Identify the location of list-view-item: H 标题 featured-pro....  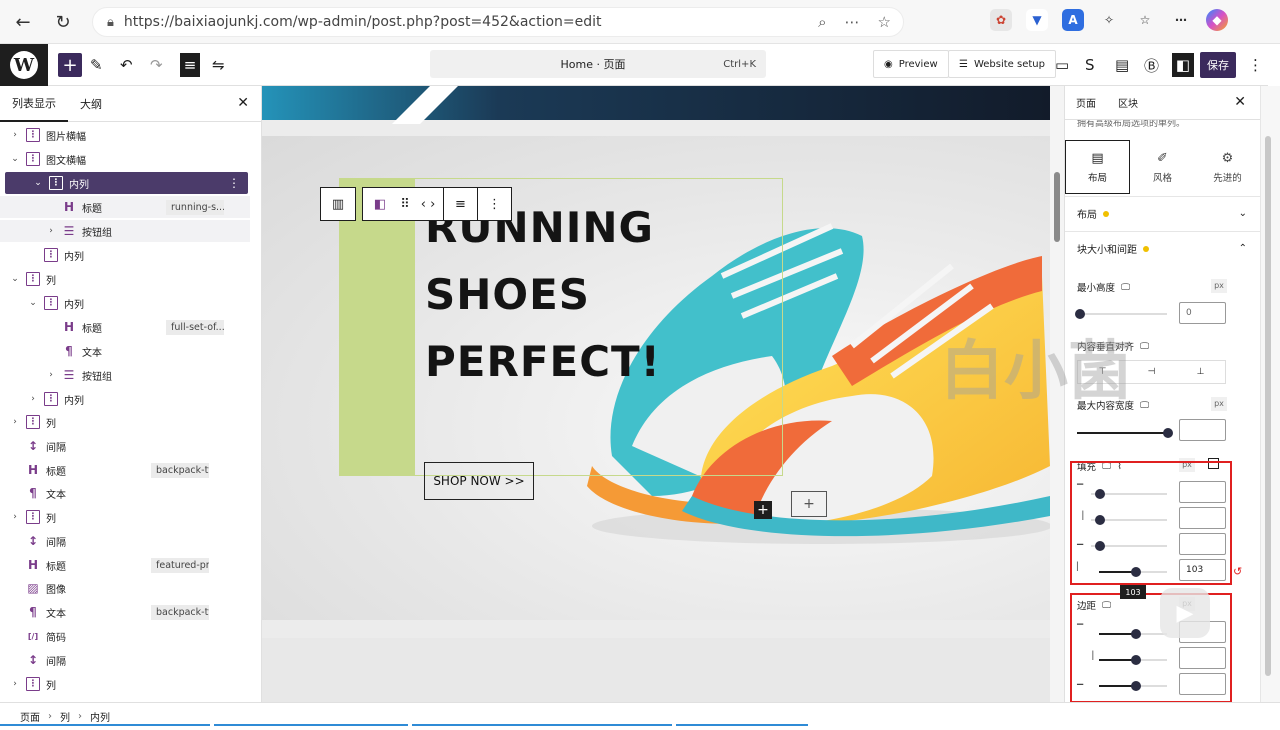
(125, 565).